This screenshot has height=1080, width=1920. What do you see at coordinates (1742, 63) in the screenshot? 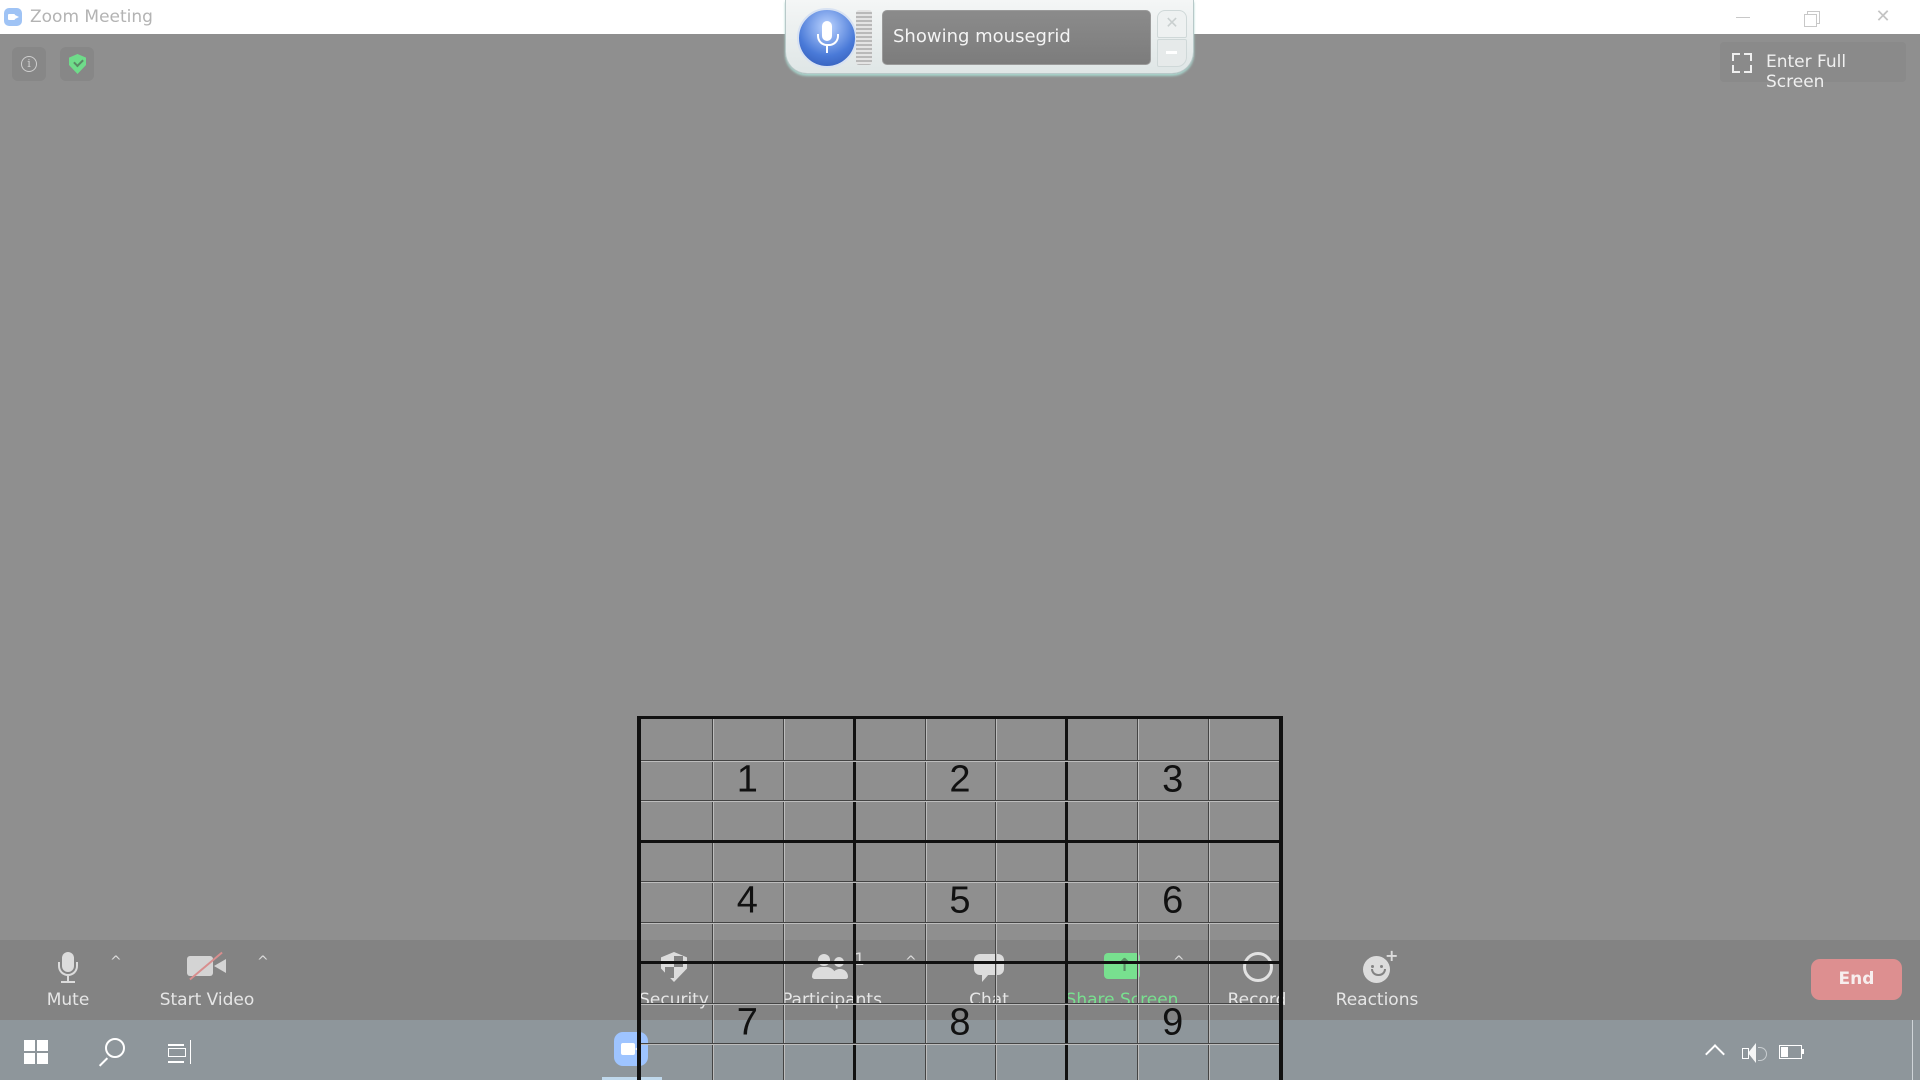
I see `fullscreen-icon` at bounding box center [1742, 63].